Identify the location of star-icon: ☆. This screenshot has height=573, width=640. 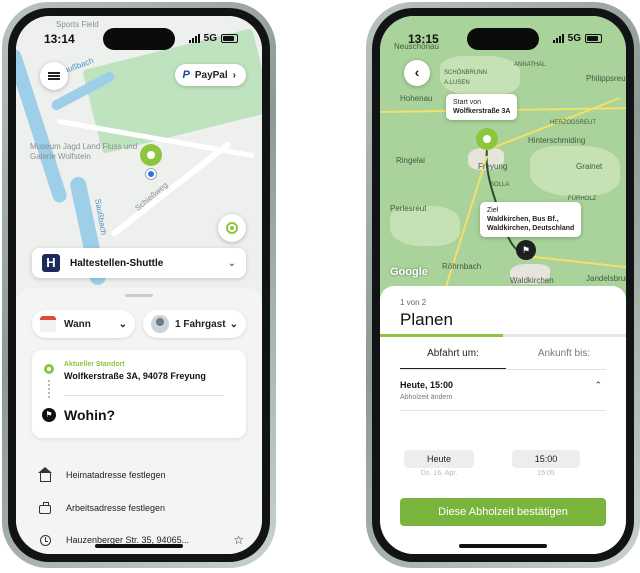
(238, 540).